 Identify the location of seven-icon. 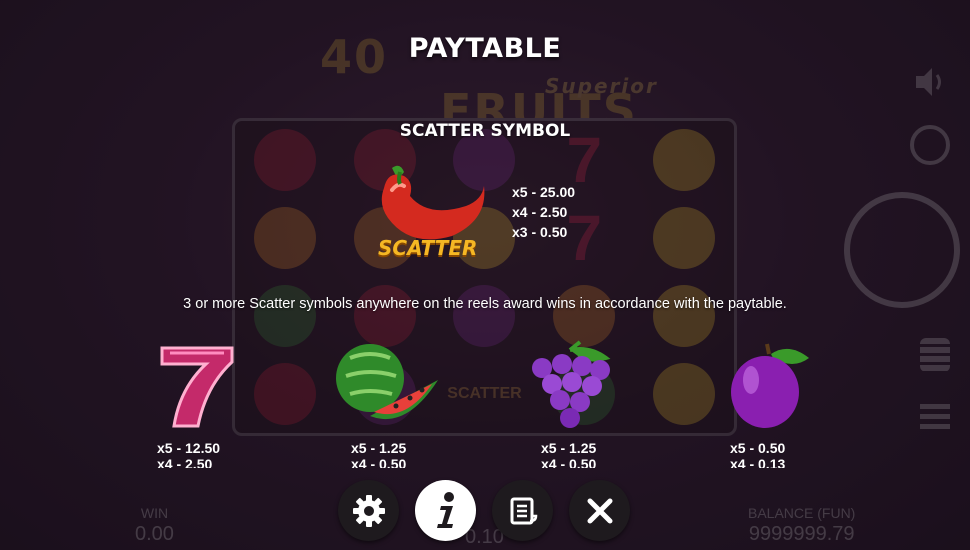
(197, 387).